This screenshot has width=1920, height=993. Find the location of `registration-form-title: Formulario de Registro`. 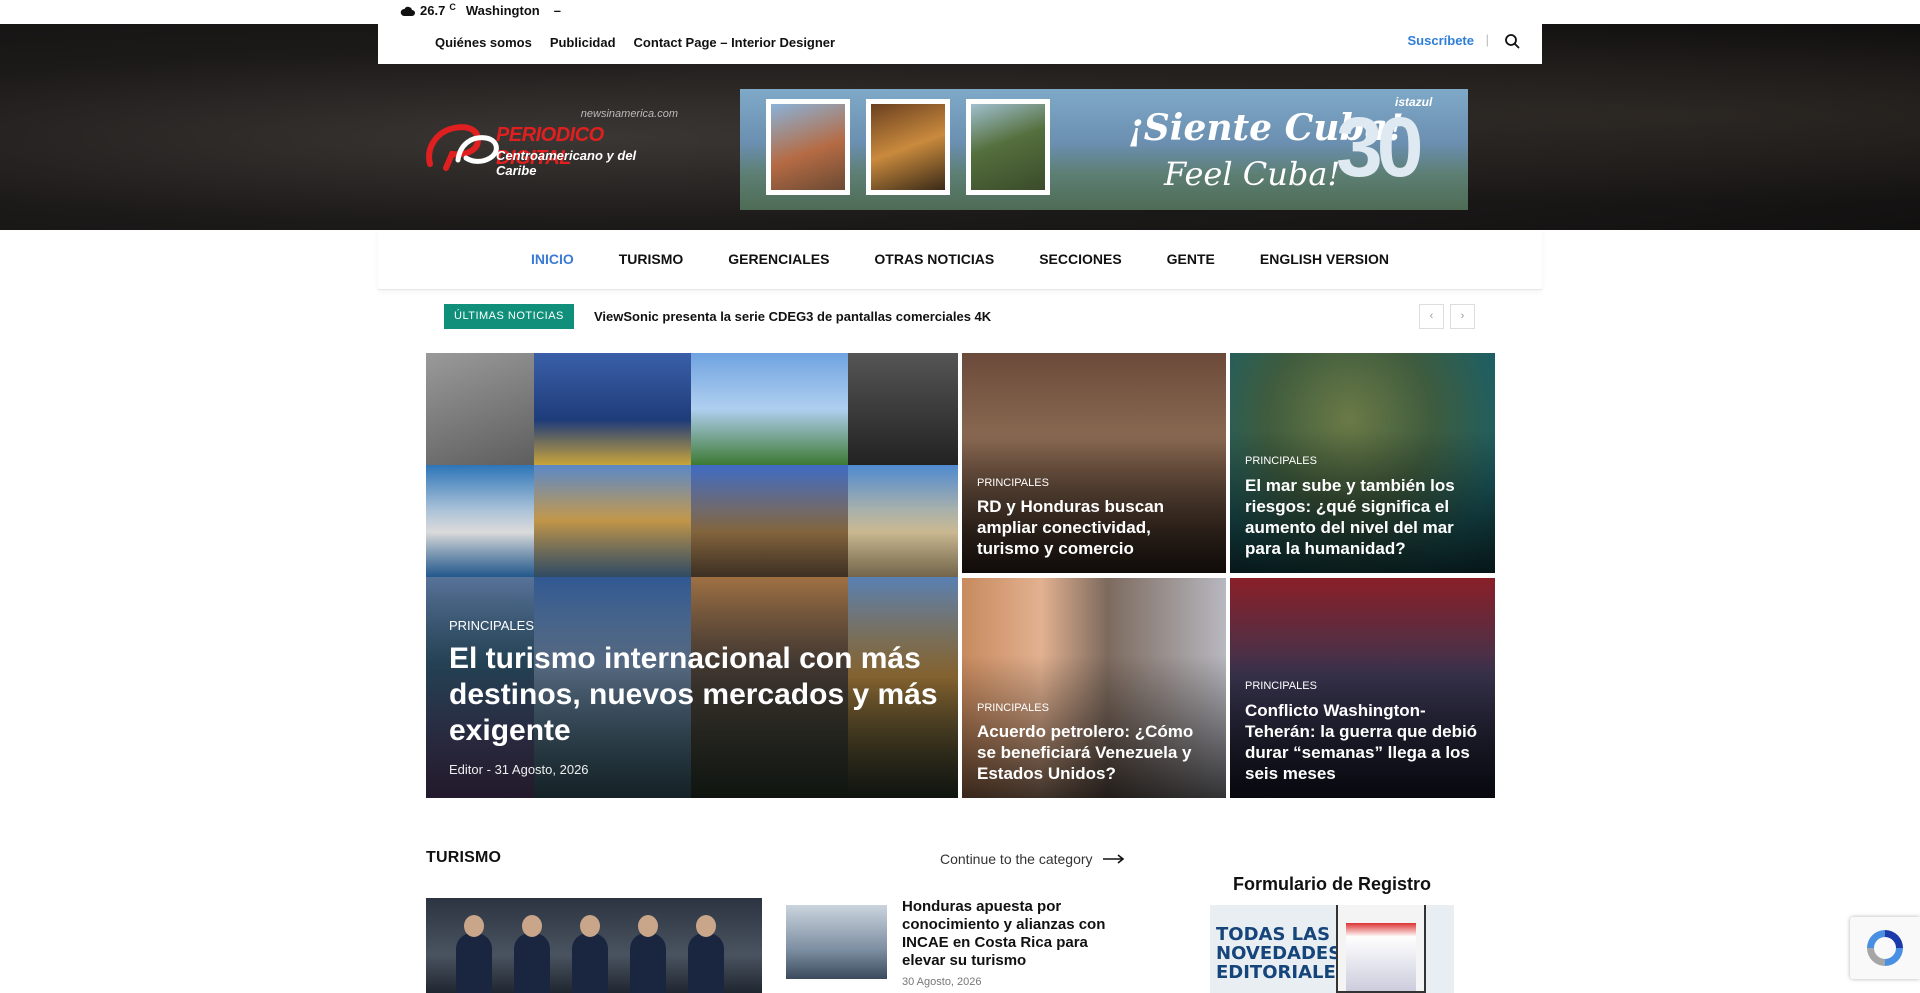

registration-form-title: Formulario de Registro is located at coordinates (1332, 884).